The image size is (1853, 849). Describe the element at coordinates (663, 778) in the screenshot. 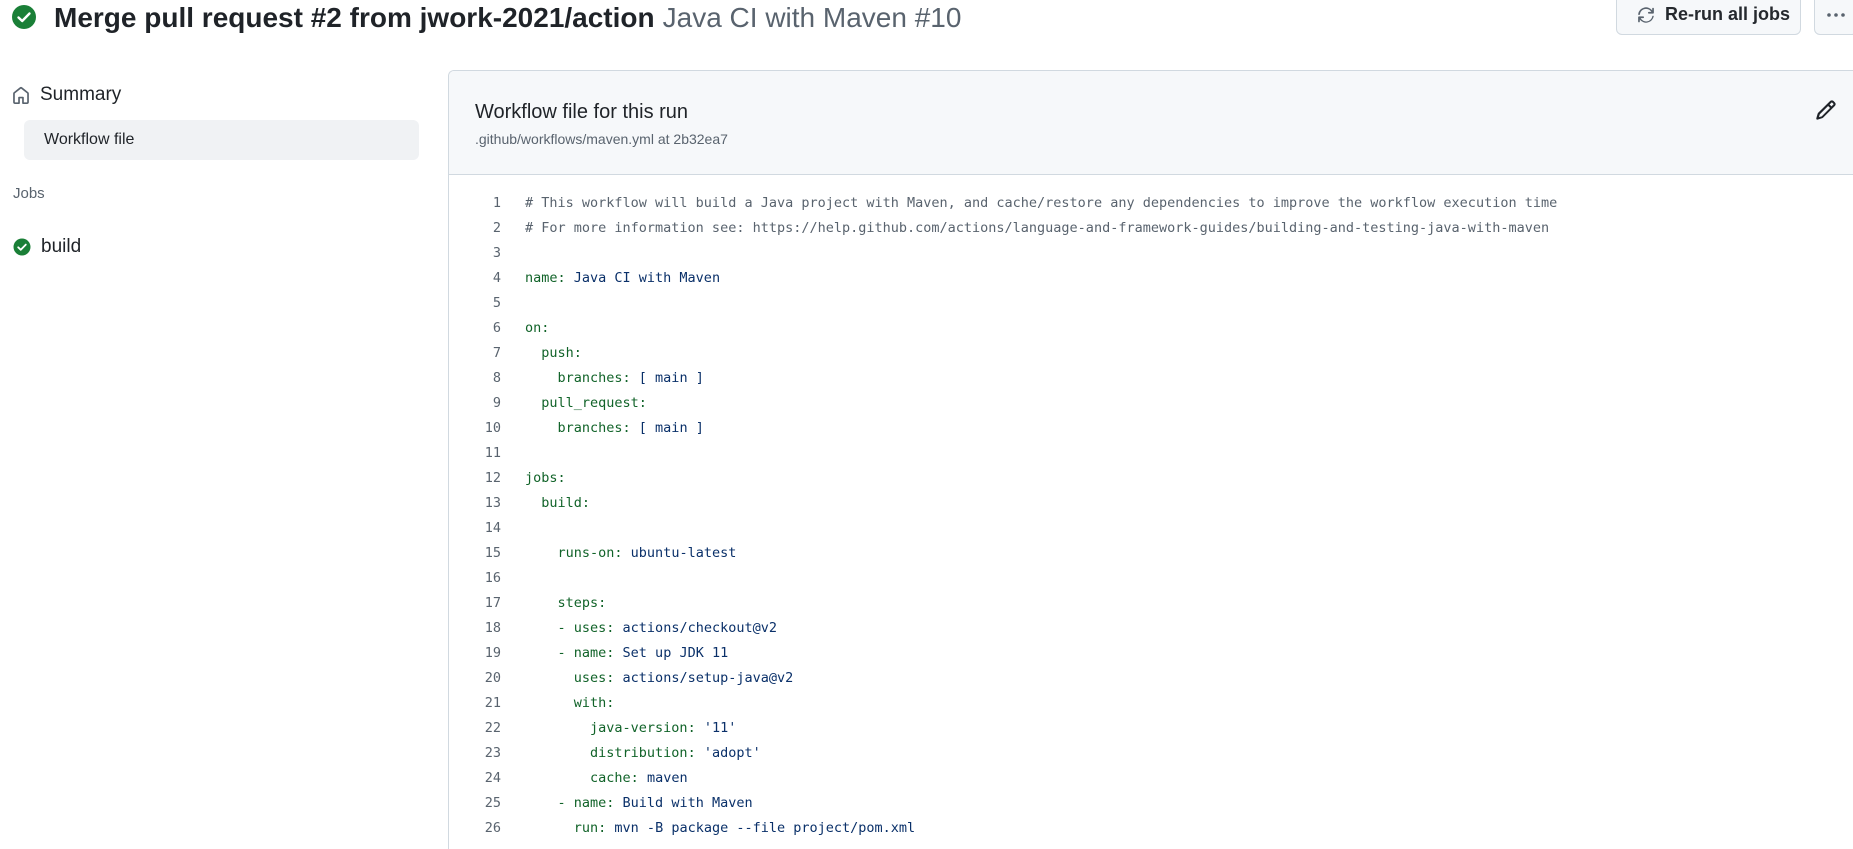

I see `code-value: maven` at that location.